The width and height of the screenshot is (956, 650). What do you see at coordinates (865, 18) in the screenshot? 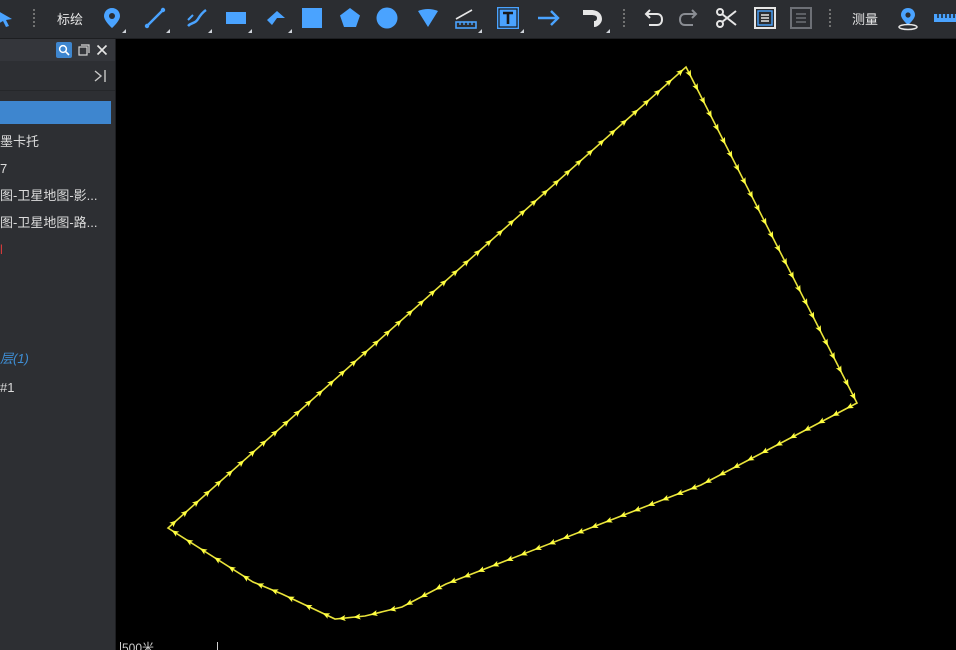
I see `measure-label: 测量` at bounding box center [865, 18].